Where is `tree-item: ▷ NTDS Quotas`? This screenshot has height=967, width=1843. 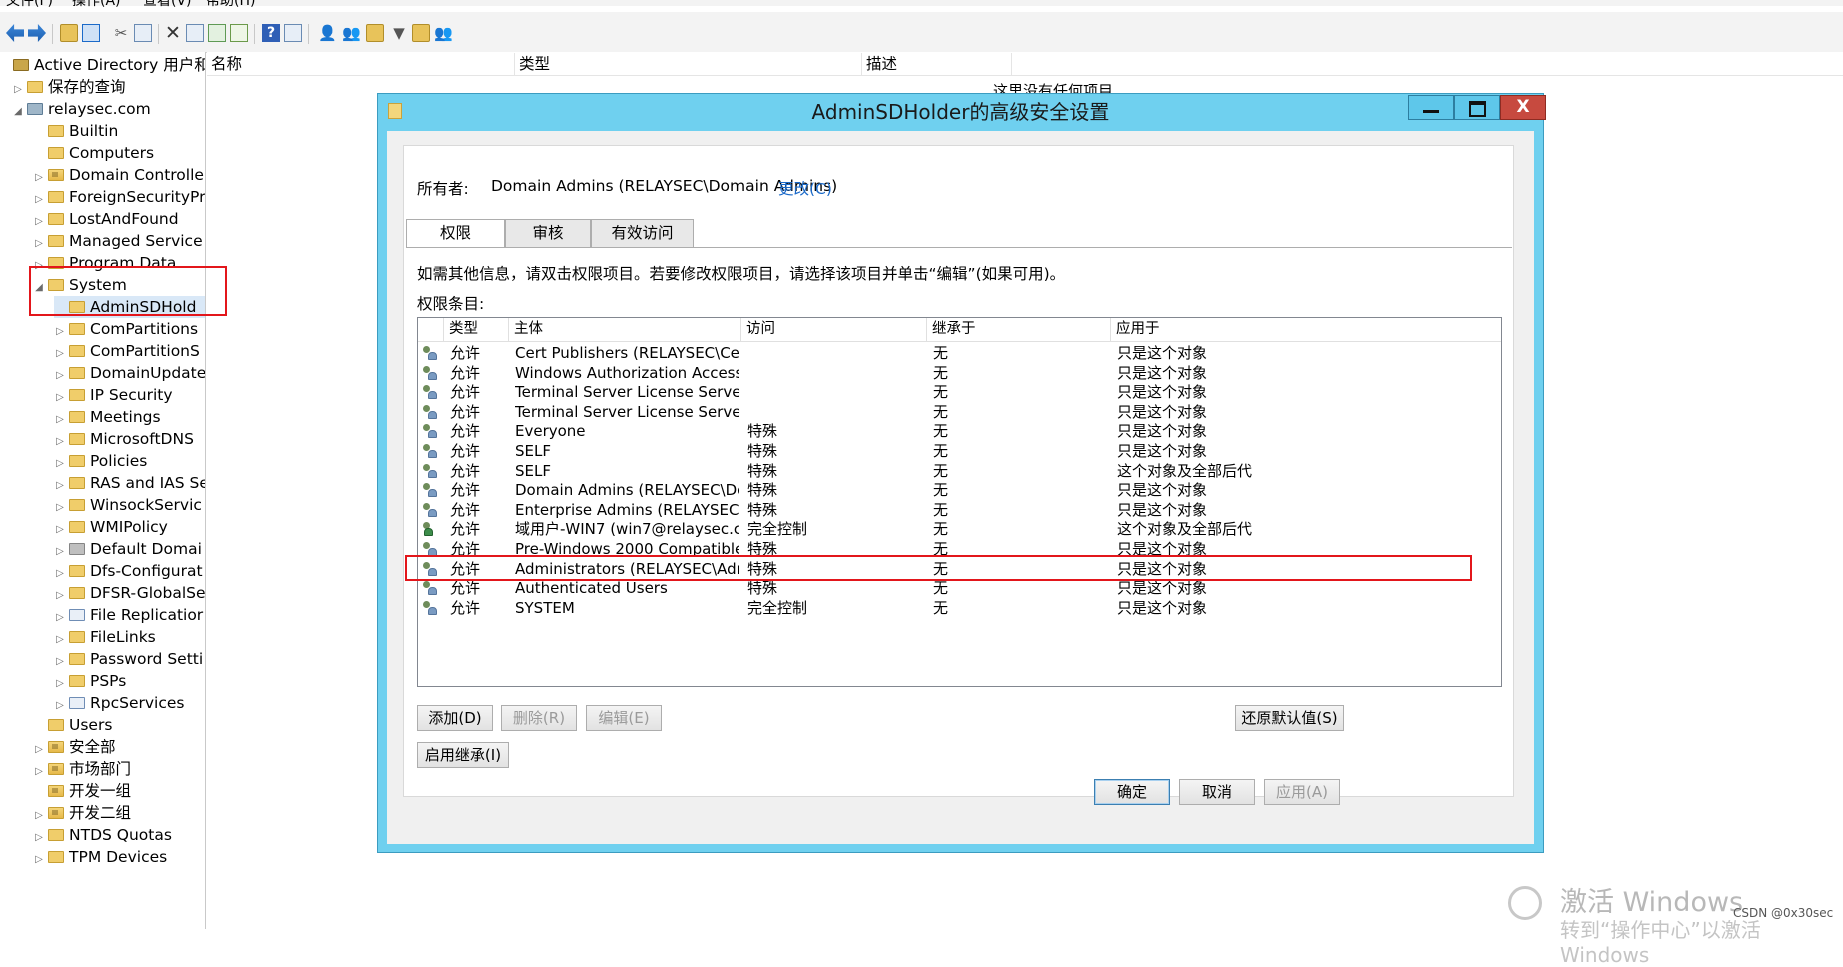
tree-item: ▷ NTDS Quotas is located at coordinates (102, 835).